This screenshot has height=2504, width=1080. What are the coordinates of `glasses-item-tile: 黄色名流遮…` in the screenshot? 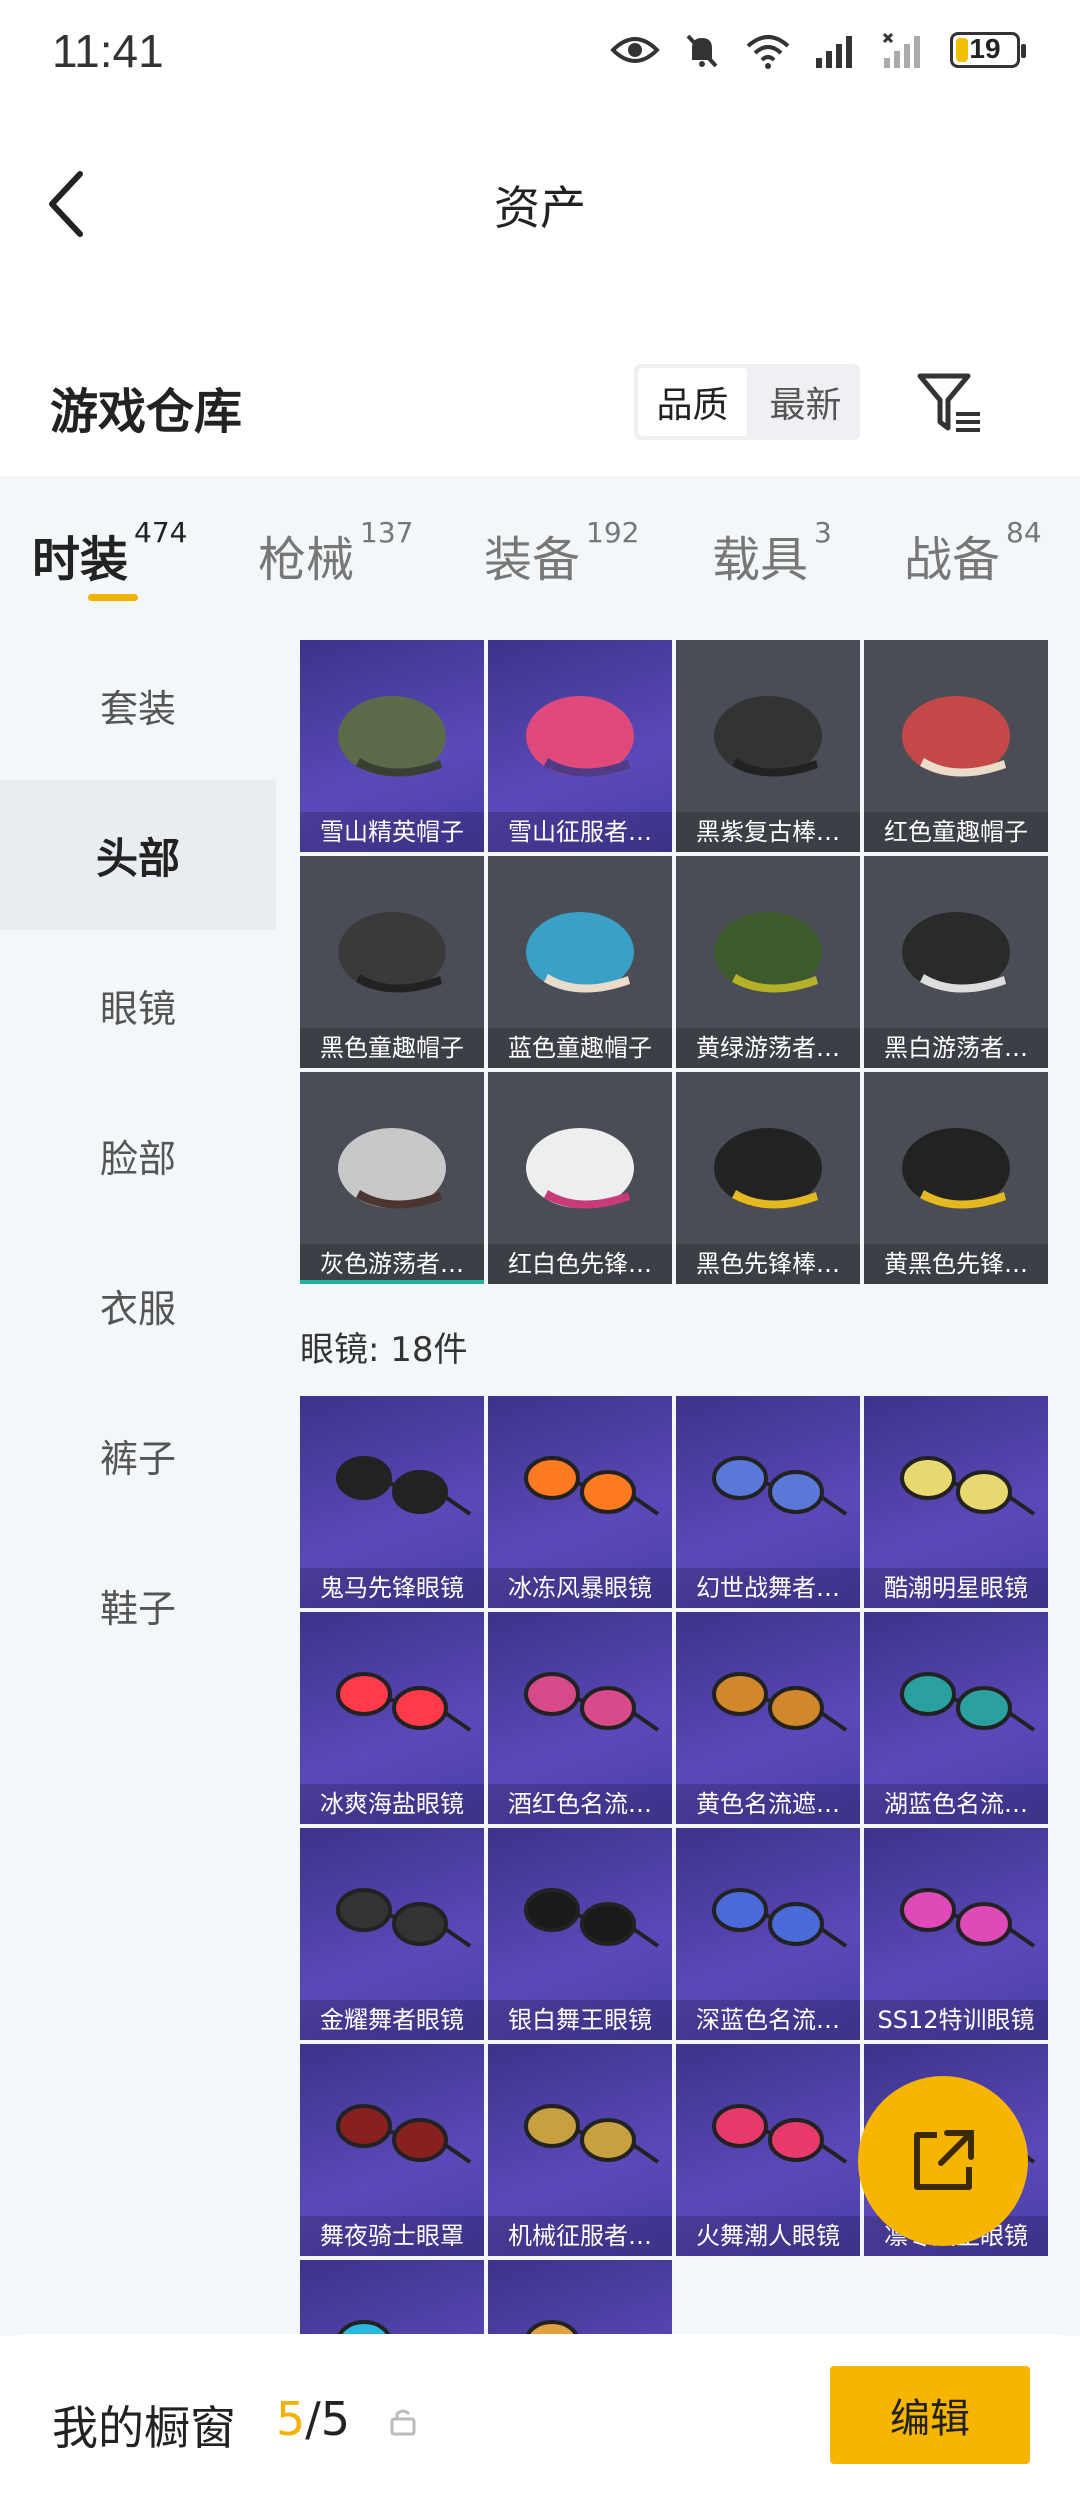 It's located at (768, 1718).